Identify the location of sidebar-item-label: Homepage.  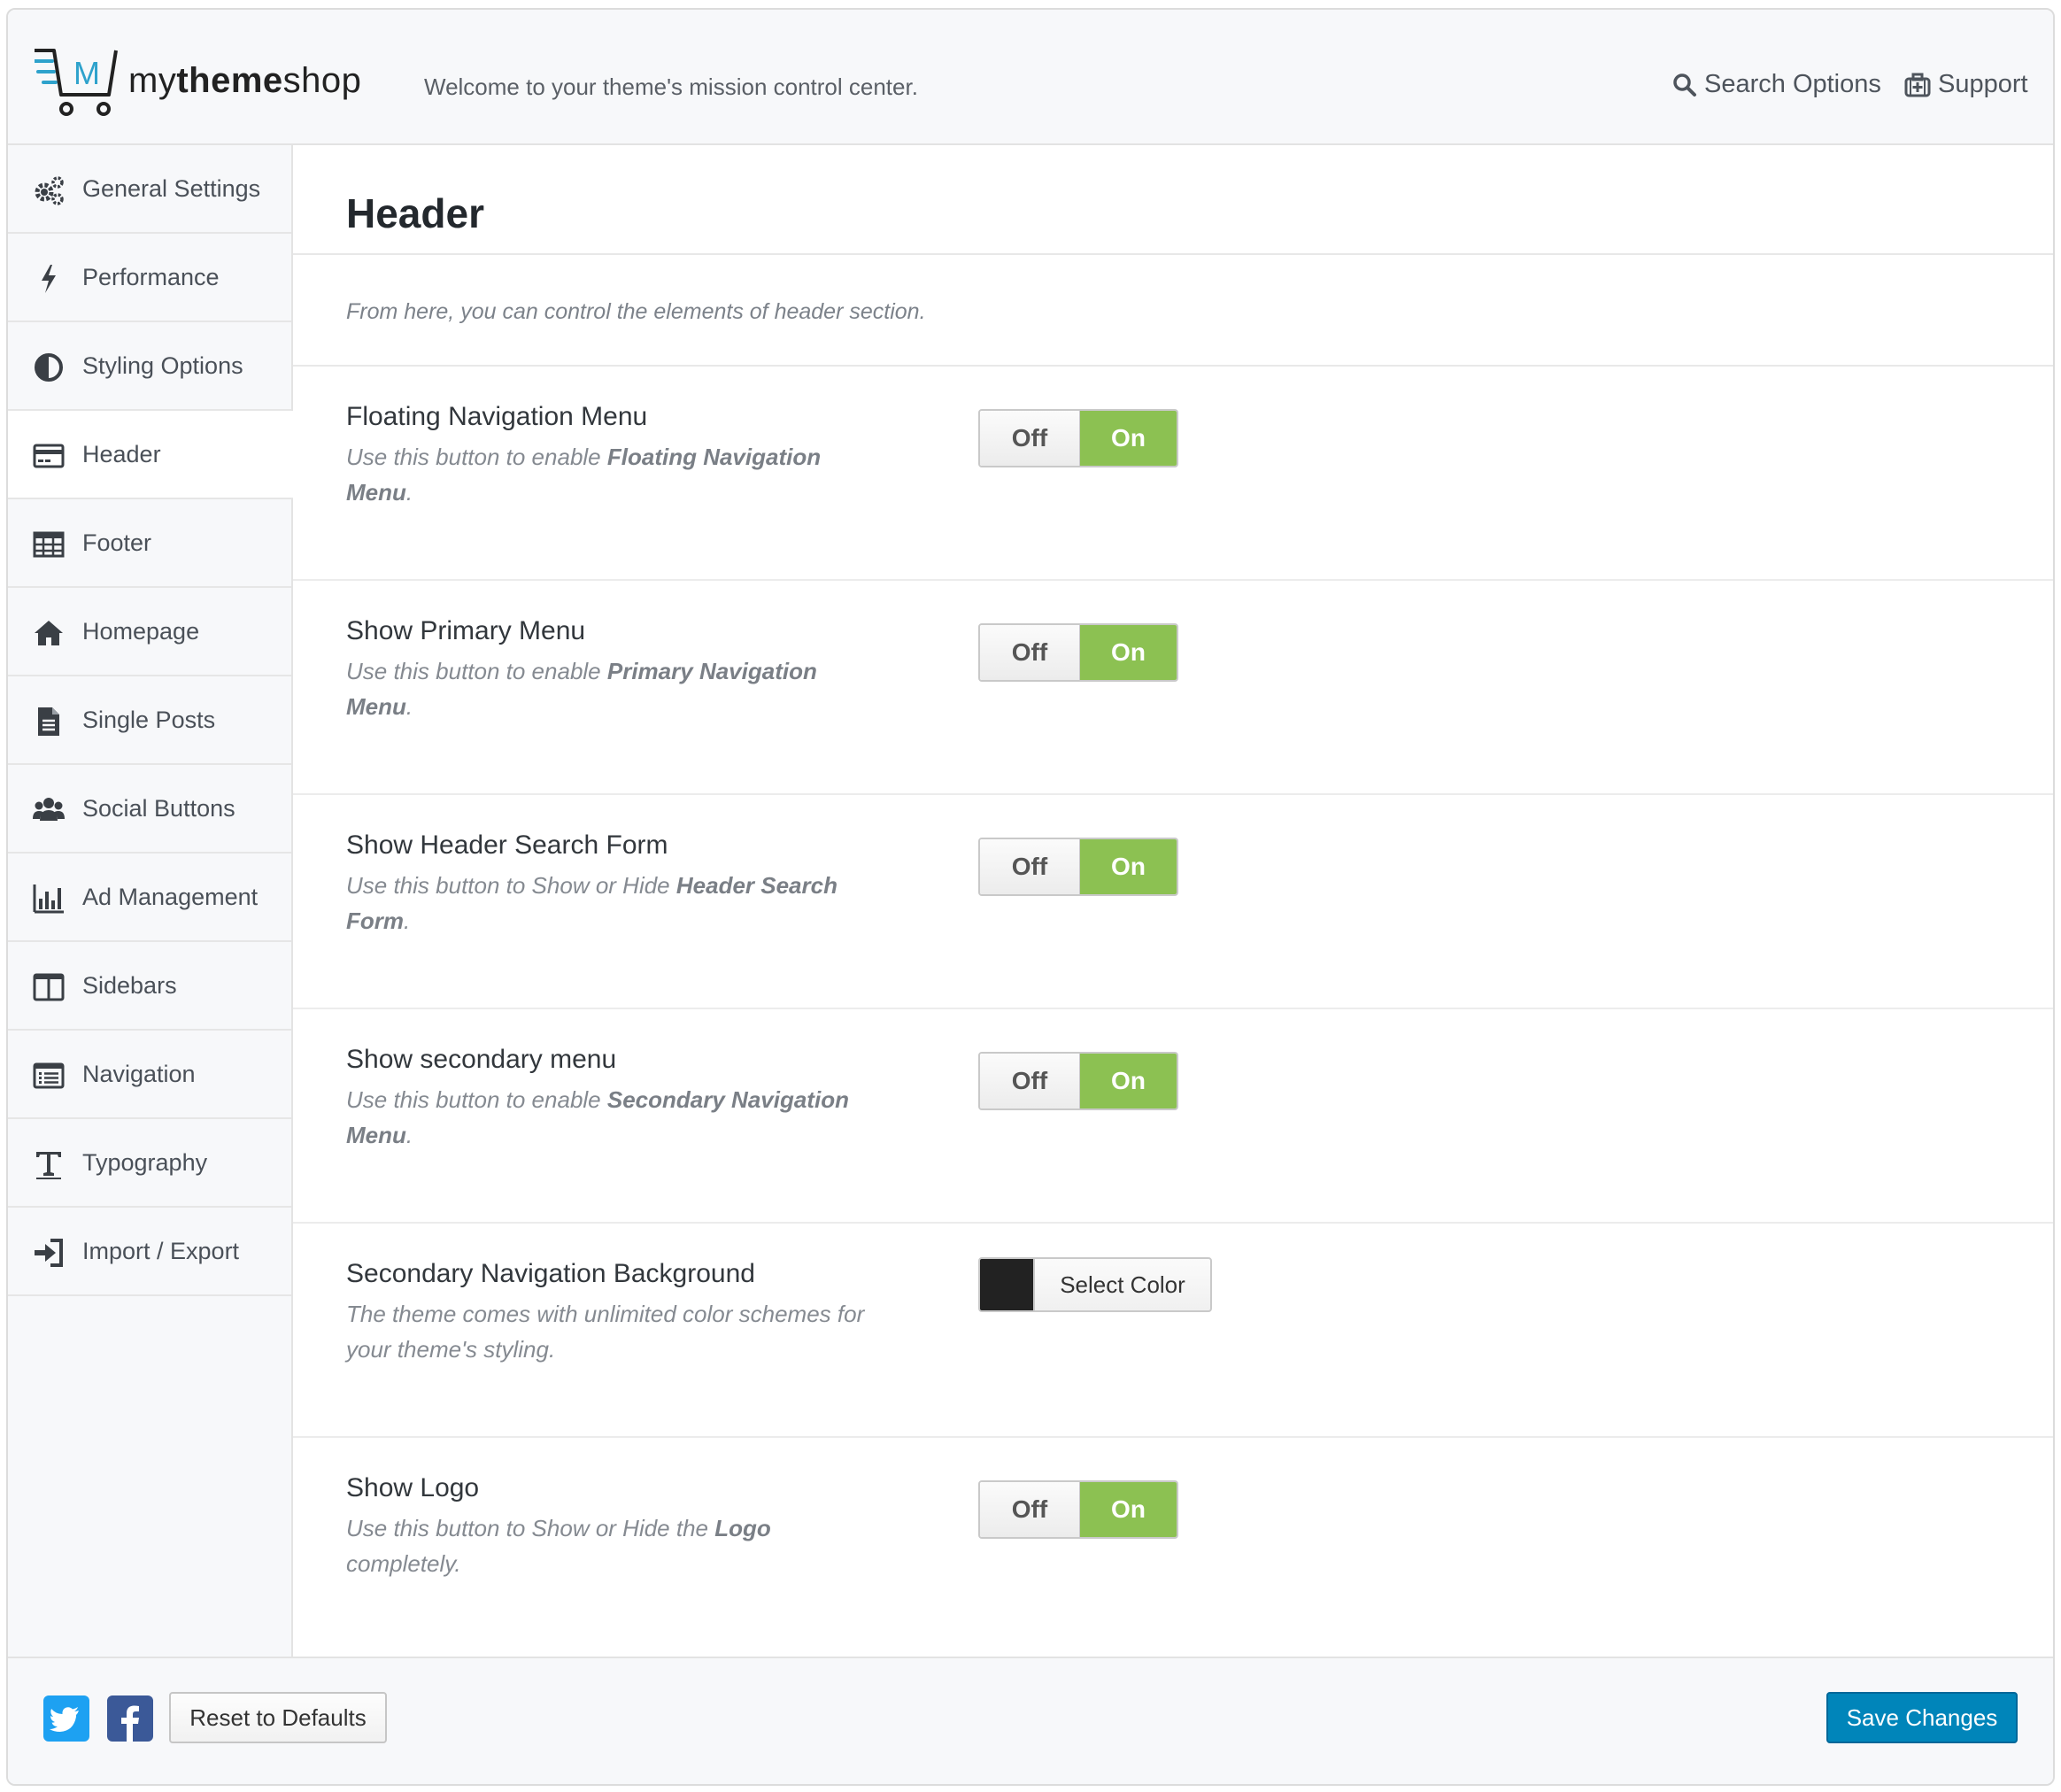
(141, 631).